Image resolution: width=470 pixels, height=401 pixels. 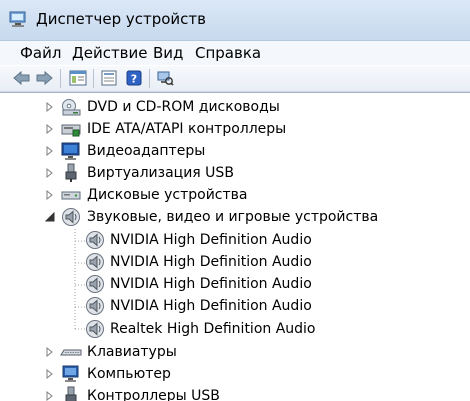 What do you see at coordinates (235, 352) in the screenshot?
I see `tree-item-keyboards: Клавиатуры` at bounding box center [235, 352].